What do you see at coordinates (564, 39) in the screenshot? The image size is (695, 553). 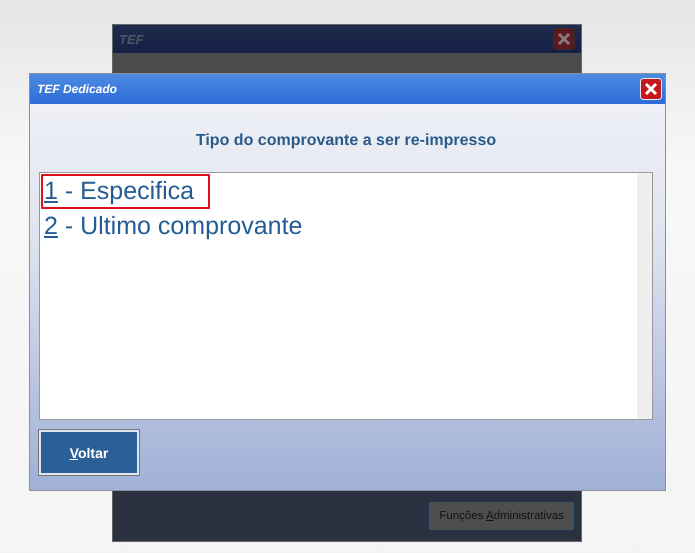 I see `close-icon` at bounding box center [564, 39].